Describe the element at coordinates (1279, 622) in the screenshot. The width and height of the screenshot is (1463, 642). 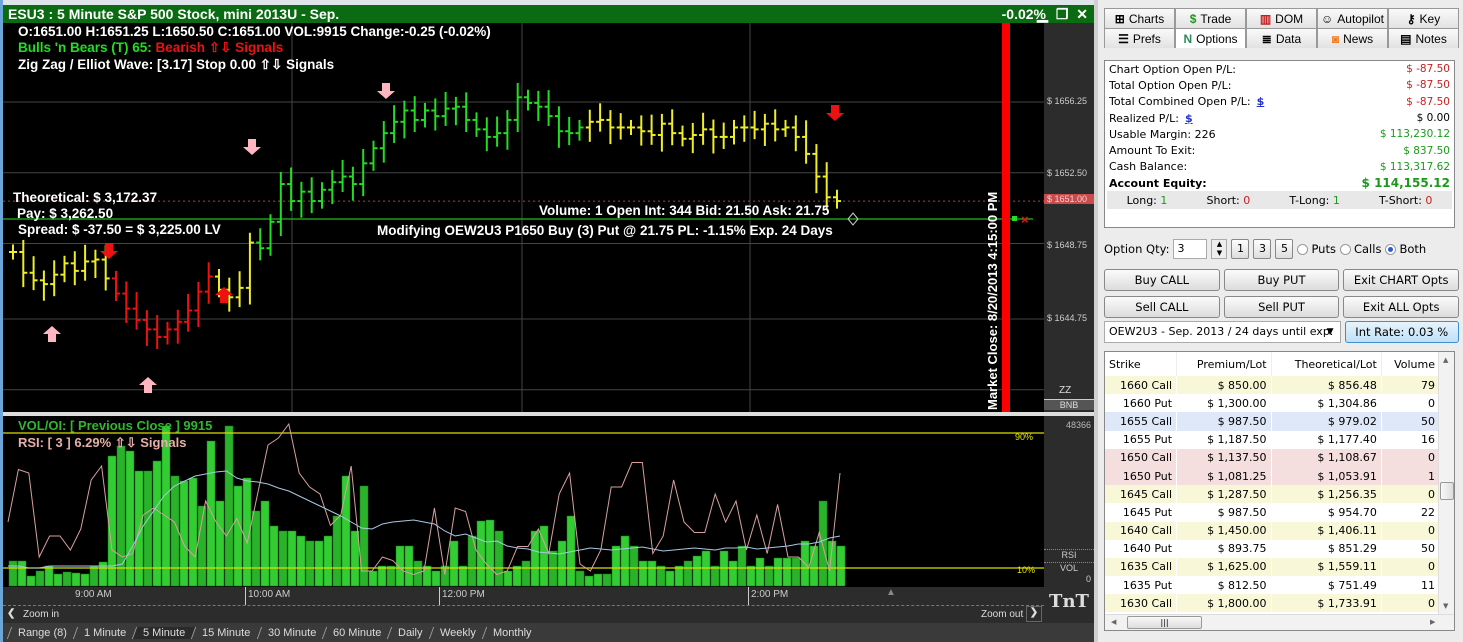
I see `horizontal-scrollbar: ◀ ||| ▶` at that location.